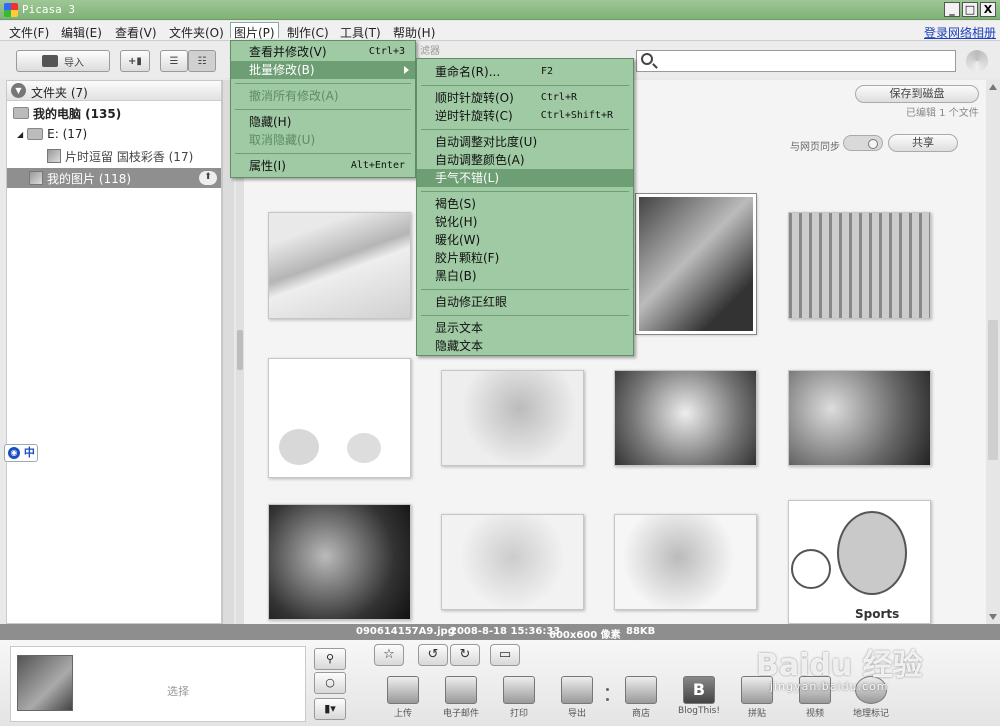 The image size is (1000, 726). I want to click on menu-item-label: 黑白(B), so click(456, 276).